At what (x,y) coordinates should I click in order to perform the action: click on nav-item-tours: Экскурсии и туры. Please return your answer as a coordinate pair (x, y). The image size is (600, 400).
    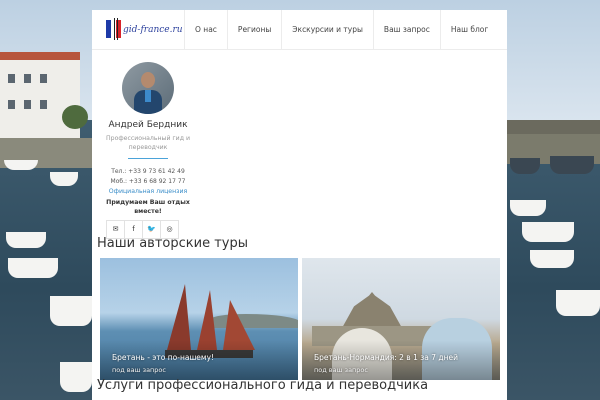
    Looking at the image, I should click on (327, 30).